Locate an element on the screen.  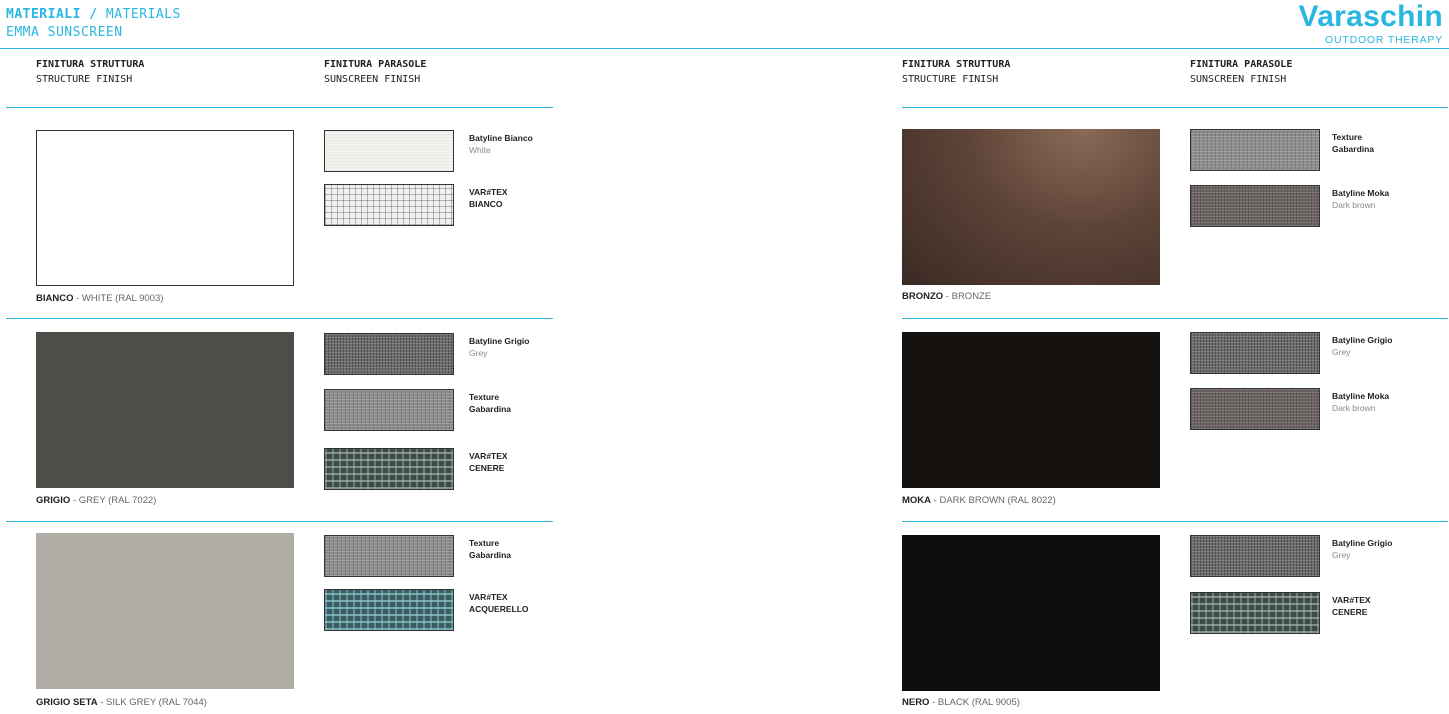
document-title: MATERIALI / MATERIALS EMMA SUNSCREEN is located at coordinates (93, 24).